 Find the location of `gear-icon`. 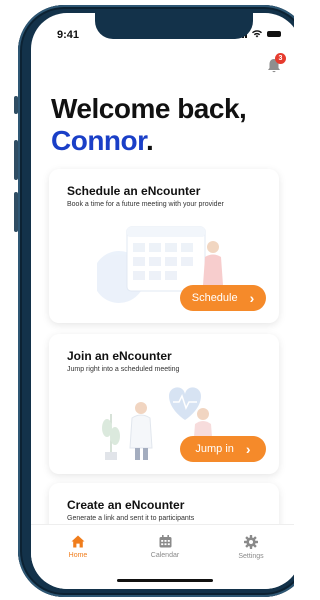

gear-icon is located at coordinates (251, 542).